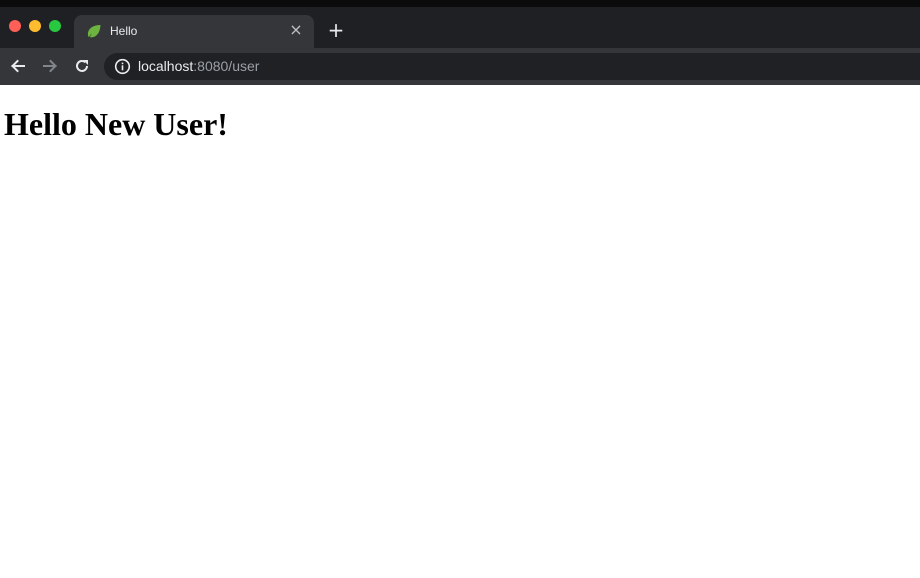 Image resolution: width=920 pixels, height=578 pixels. What do you see at coordinates (226, 66) in the screenshot?
I see `url-path: :8080/user` at bounding box center [226, 66].